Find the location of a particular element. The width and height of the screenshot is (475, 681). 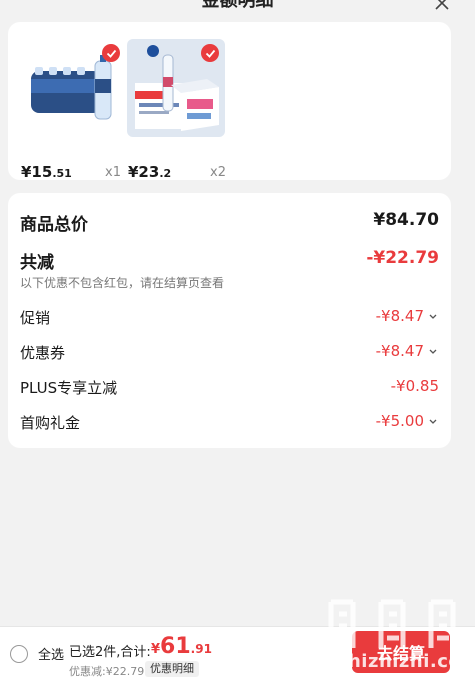

product-qty: x1 is located at coordinates (113, 172).